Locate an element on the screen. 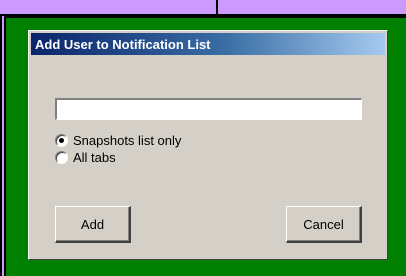 The width and height of the screenshot is (406, 276). dialog-title: Add User to Notification List is located at coordinates (123, 44).